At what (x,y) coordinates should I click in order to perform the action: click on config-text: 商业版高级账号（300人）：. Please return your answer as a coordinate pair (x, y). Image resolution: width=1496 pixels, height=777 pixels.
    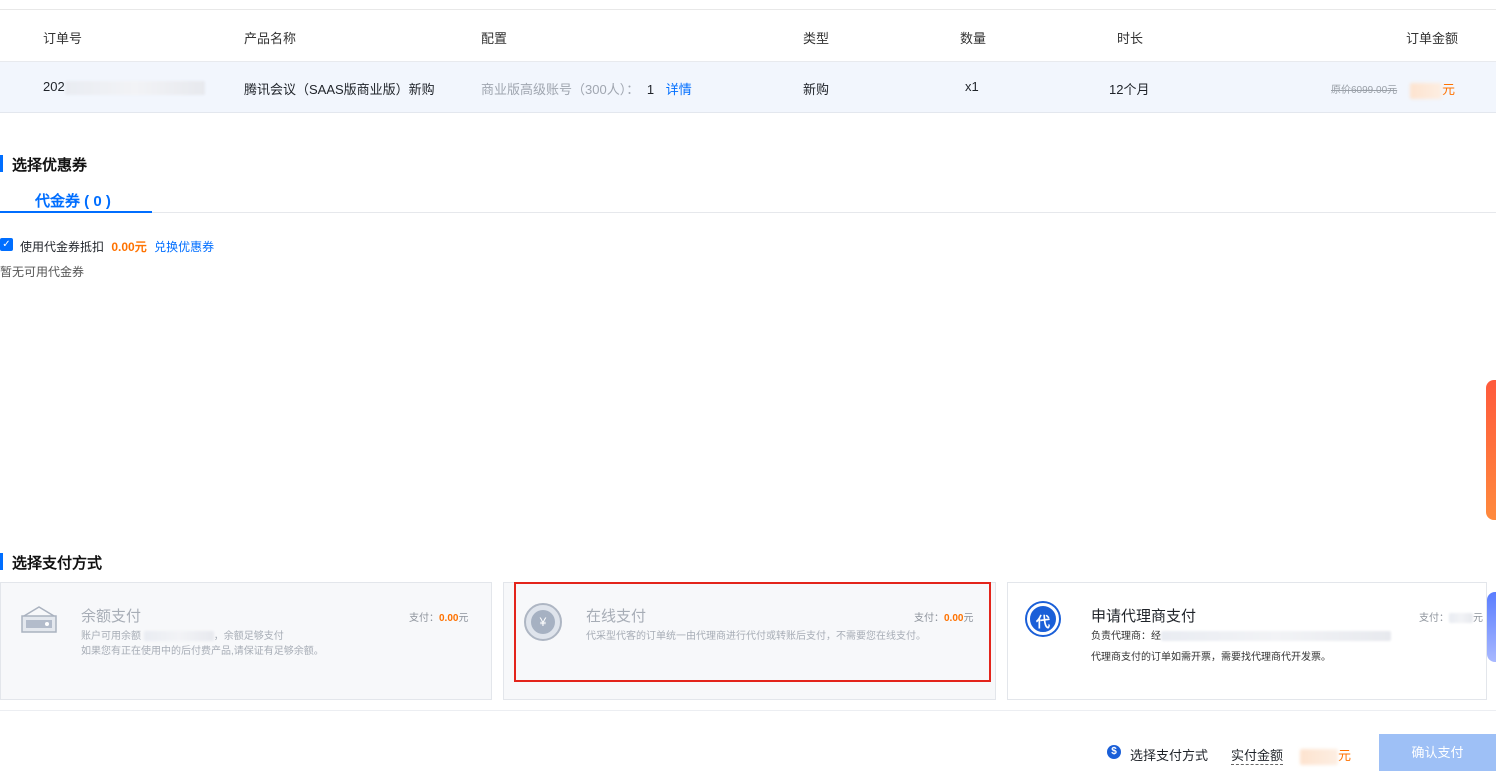
    Looking at the image, I should click on (560, 89).